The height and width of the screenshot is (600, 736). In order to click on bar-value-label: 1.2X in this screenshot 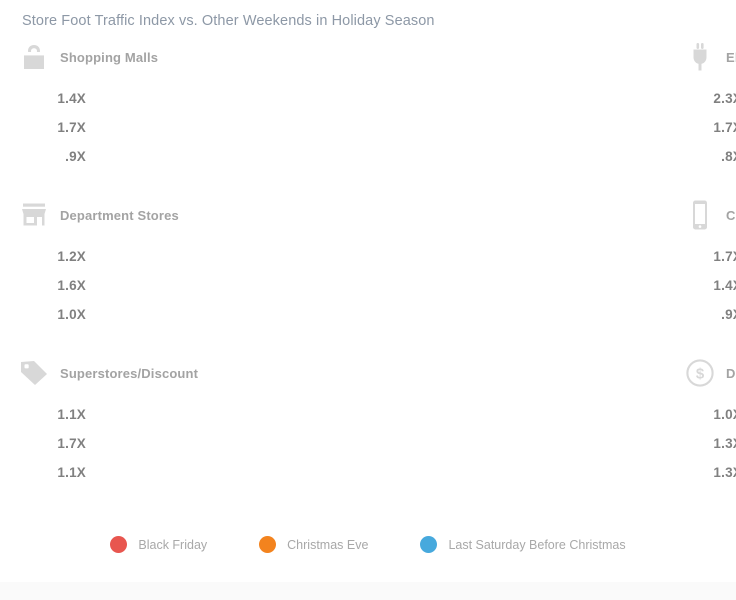, I will do `click(71, 256)`.